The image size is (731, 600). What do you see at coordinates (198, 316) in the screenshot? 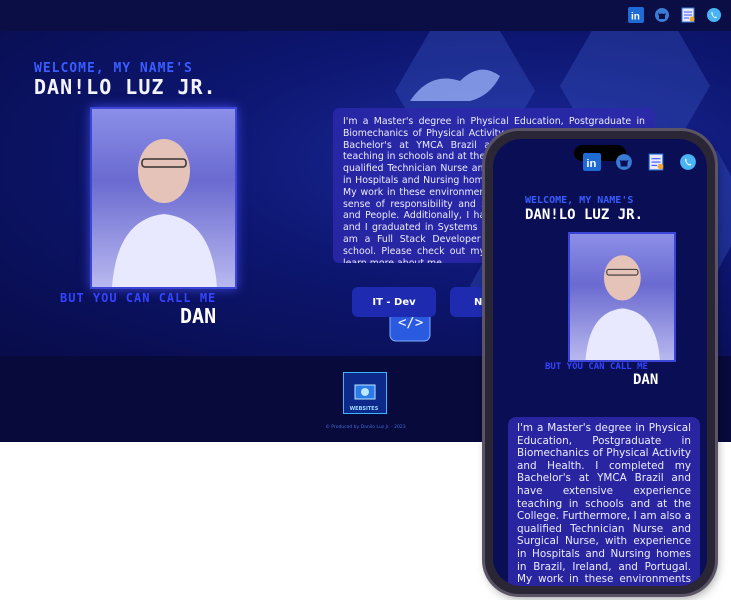
I see `nickname: DAN` at bounding box center [198, 316].